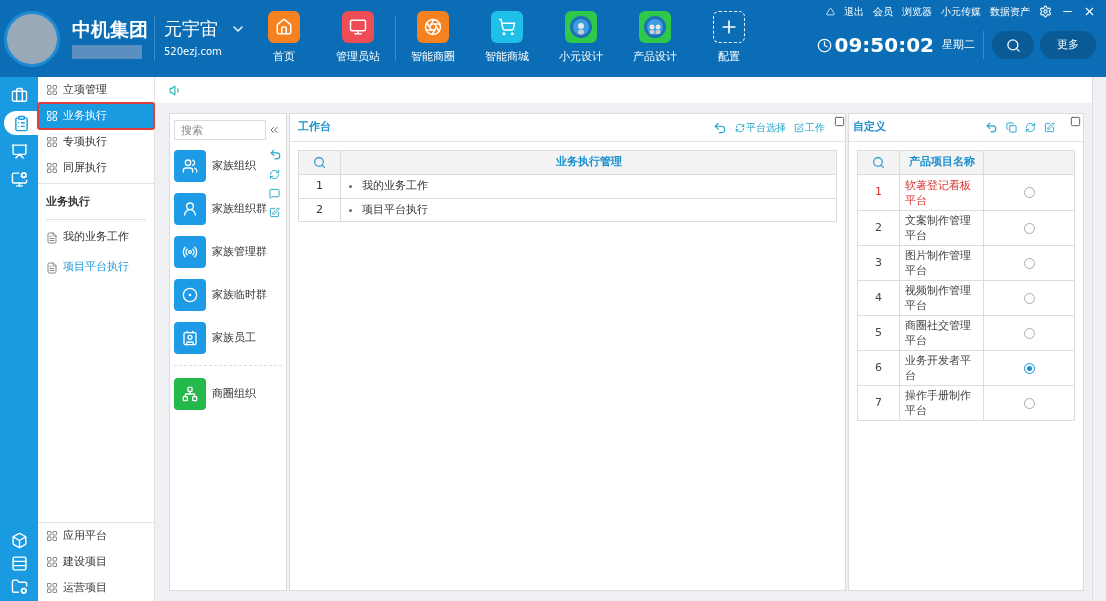 This screenshot has height=601, width=1106. I want to click on list-icon, so click(21, 123).